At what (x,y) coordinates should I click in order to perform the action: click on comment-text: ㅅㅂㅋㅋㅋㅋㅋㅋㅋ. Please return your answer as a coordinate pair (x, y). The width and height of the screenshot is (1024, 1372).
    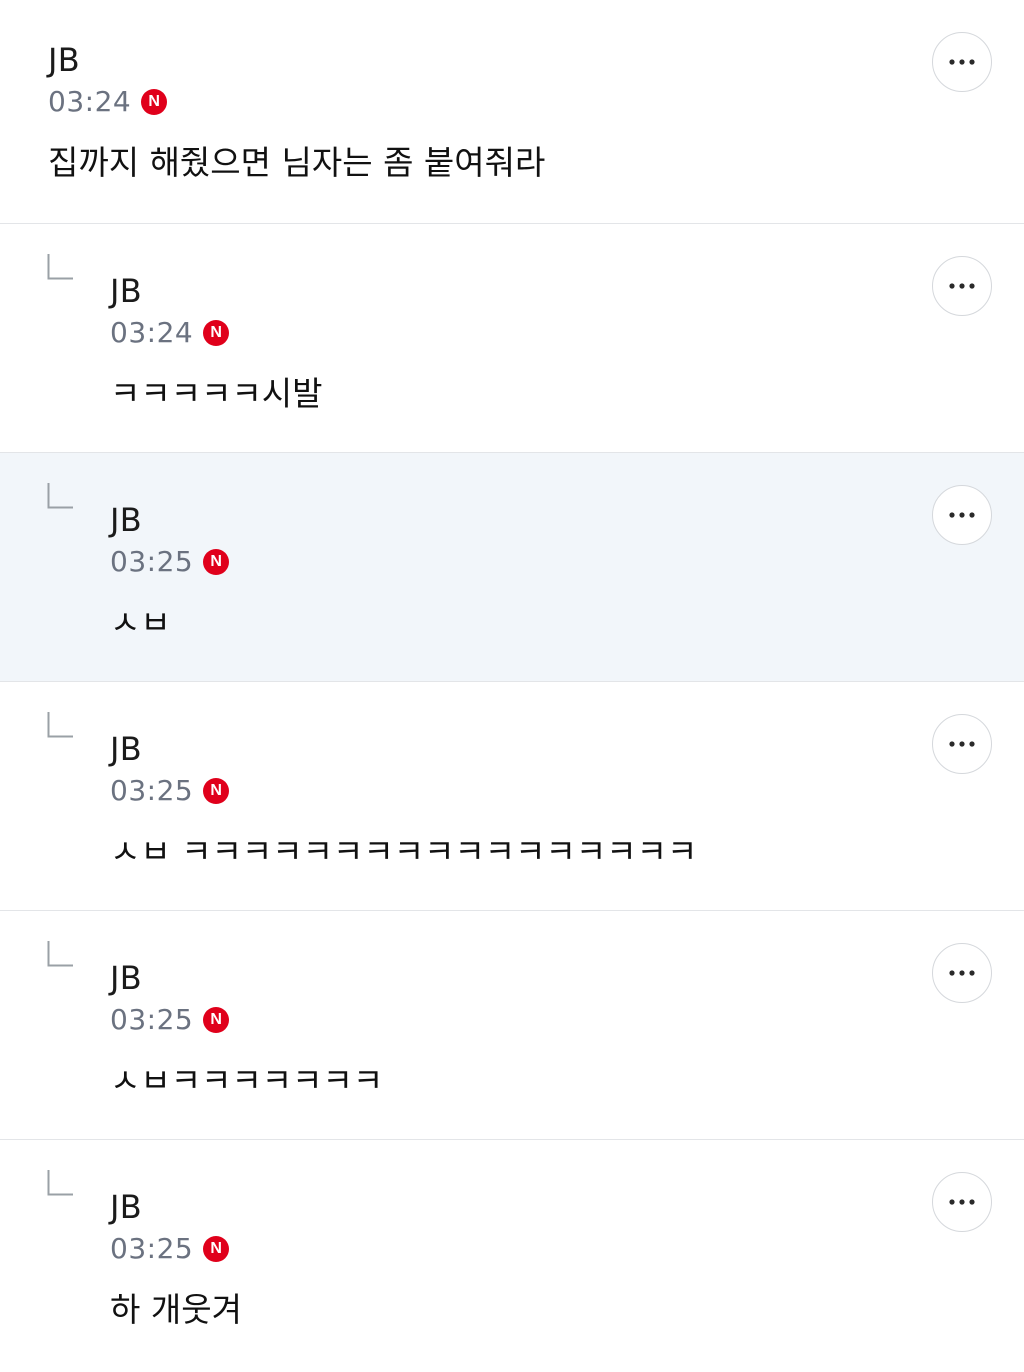
    Looking at the image, I should click on (247, 1080).